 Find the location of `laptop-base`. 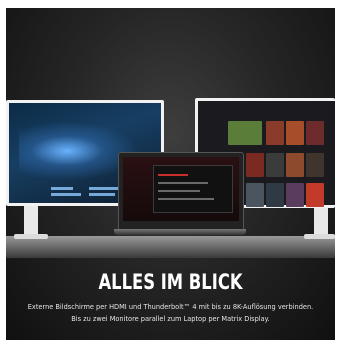

laptop-base is located at coordinates (180, 232).